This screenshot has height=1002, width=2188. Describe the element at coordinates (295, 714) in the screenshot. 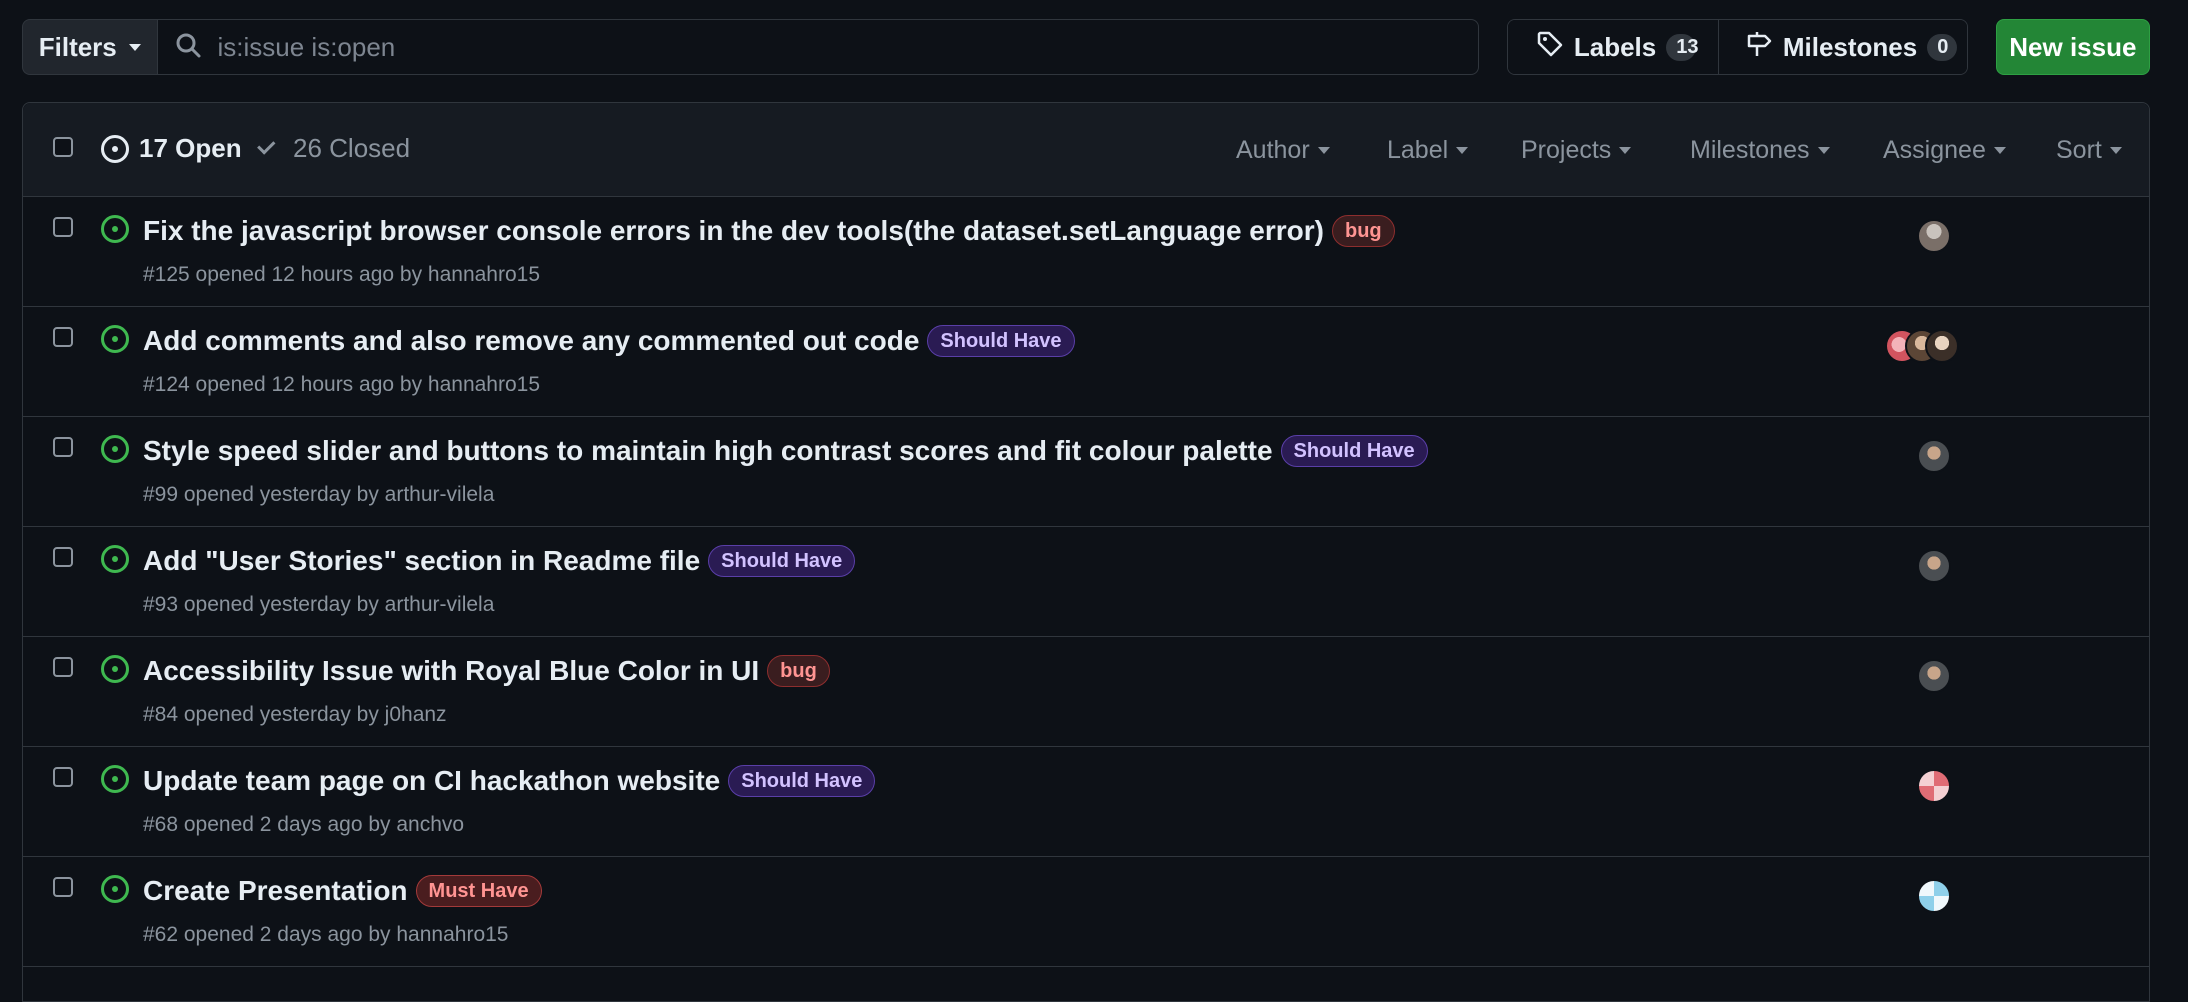

I see `issue-meta: #84 opened yesterday by j0hanz` at that location.